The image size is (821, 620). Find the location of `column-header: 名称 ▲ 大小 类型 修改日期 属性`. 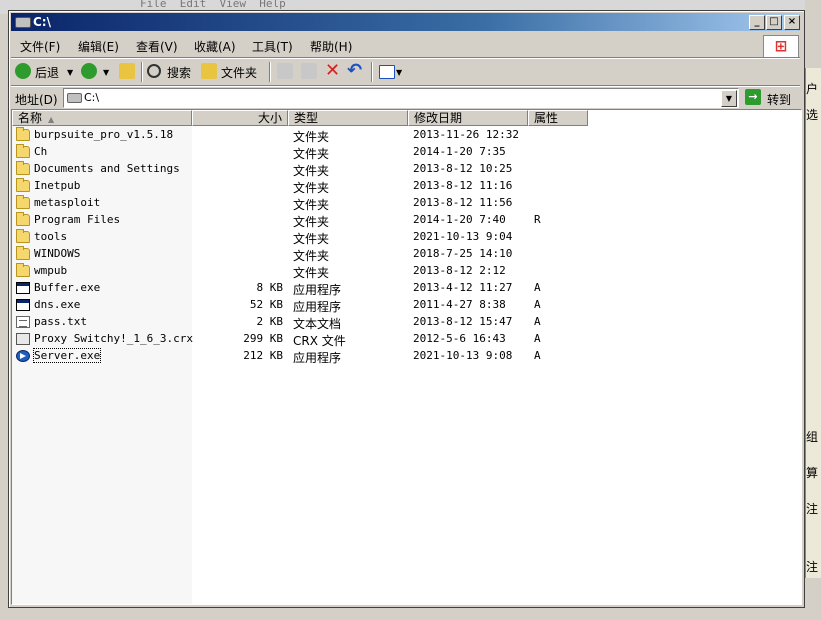

column-header: 名称 ▲ 大小 类型 修改日期 属性 is located at coordinates (406, 118).